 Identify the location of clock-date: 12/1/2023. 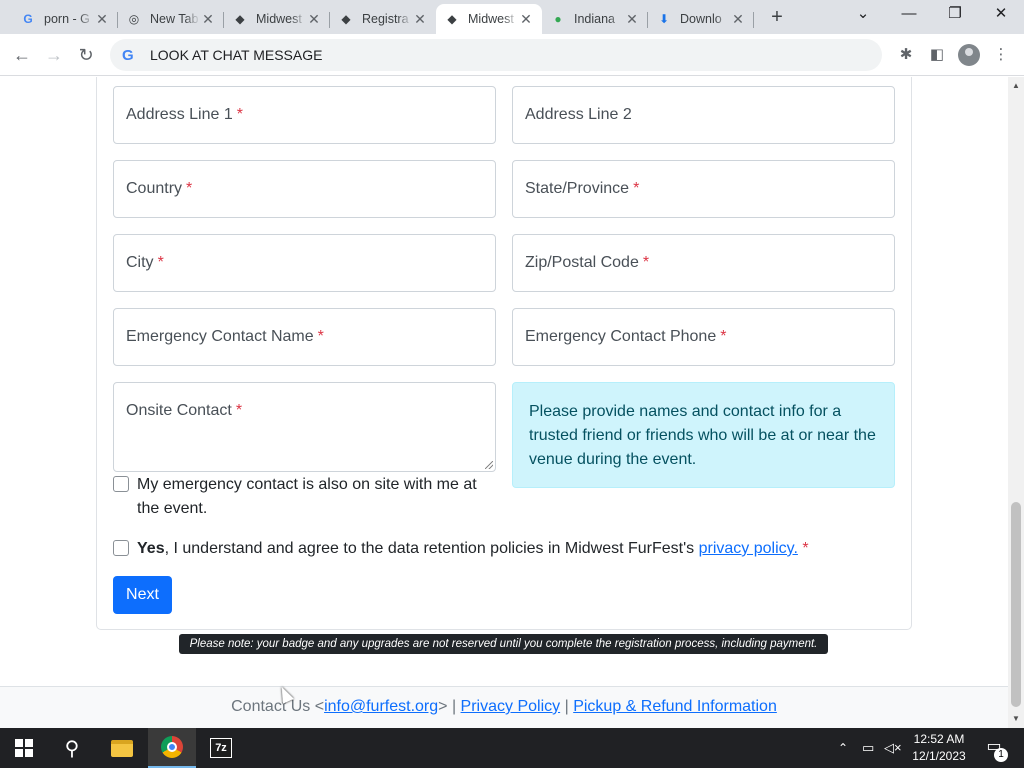
(939, 756).